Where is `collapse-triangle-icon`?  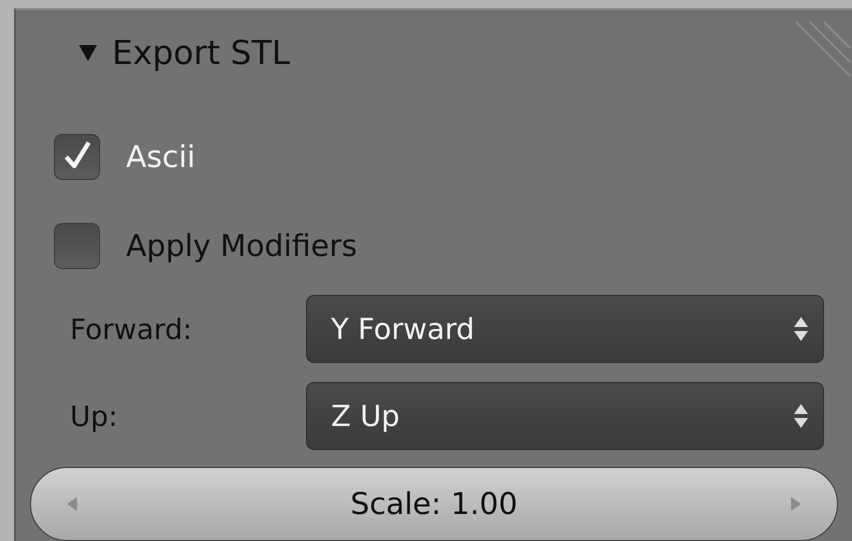
collapse-triangle-icon is located at coordinates (88, 52).